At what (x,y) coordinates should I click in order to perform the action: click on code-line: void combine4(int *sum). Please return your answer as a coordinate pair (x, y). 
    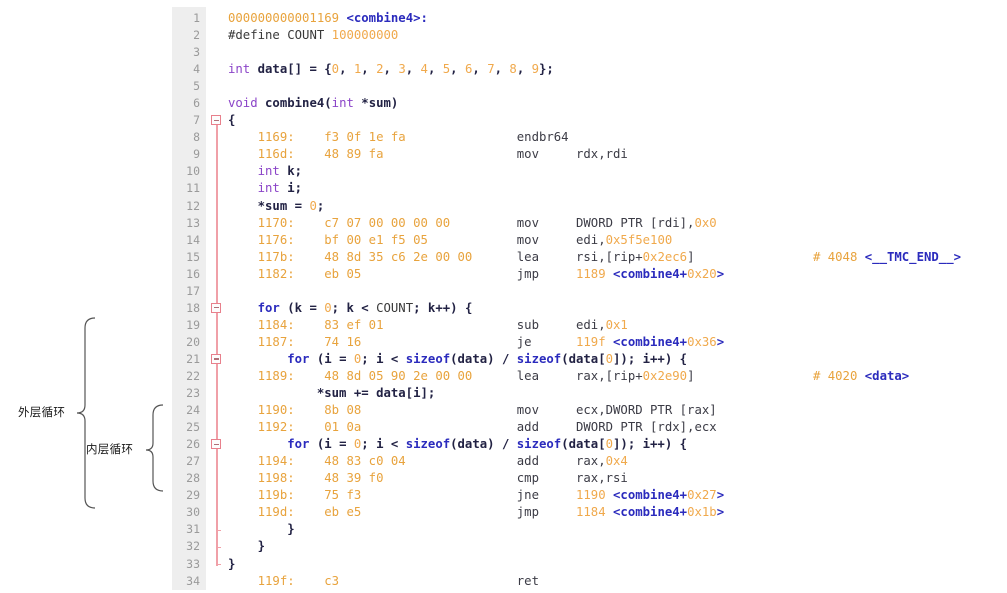
    Looking at the image, I should click on (617, 103).